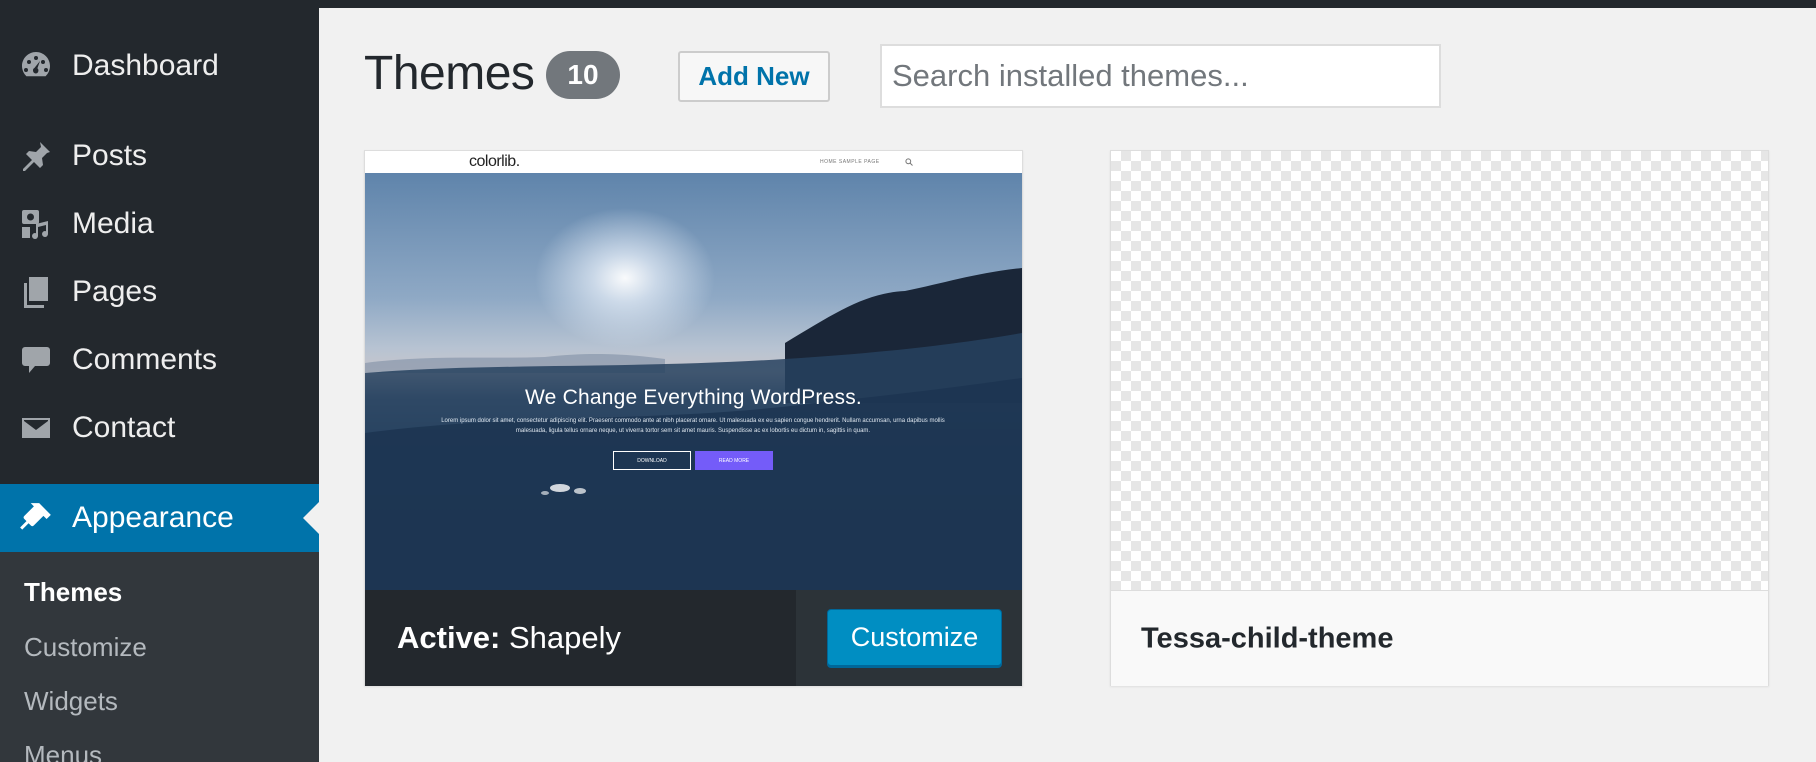  I want to click on submenu-item-customize: Customize, so click(85, 647).